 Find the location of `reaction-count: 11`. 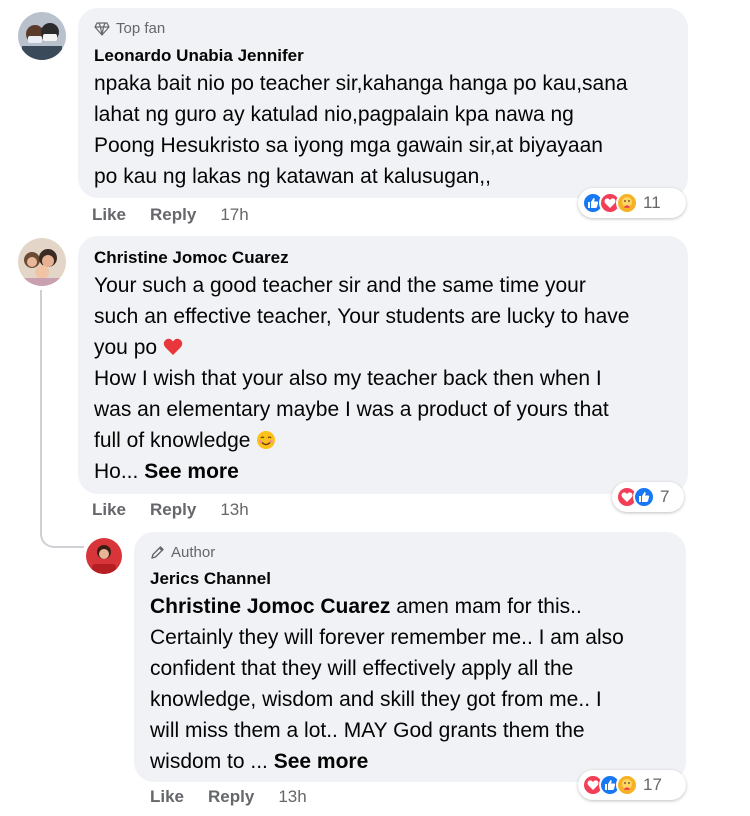

reaction-count: 11 is located at coordinates (652, 202).